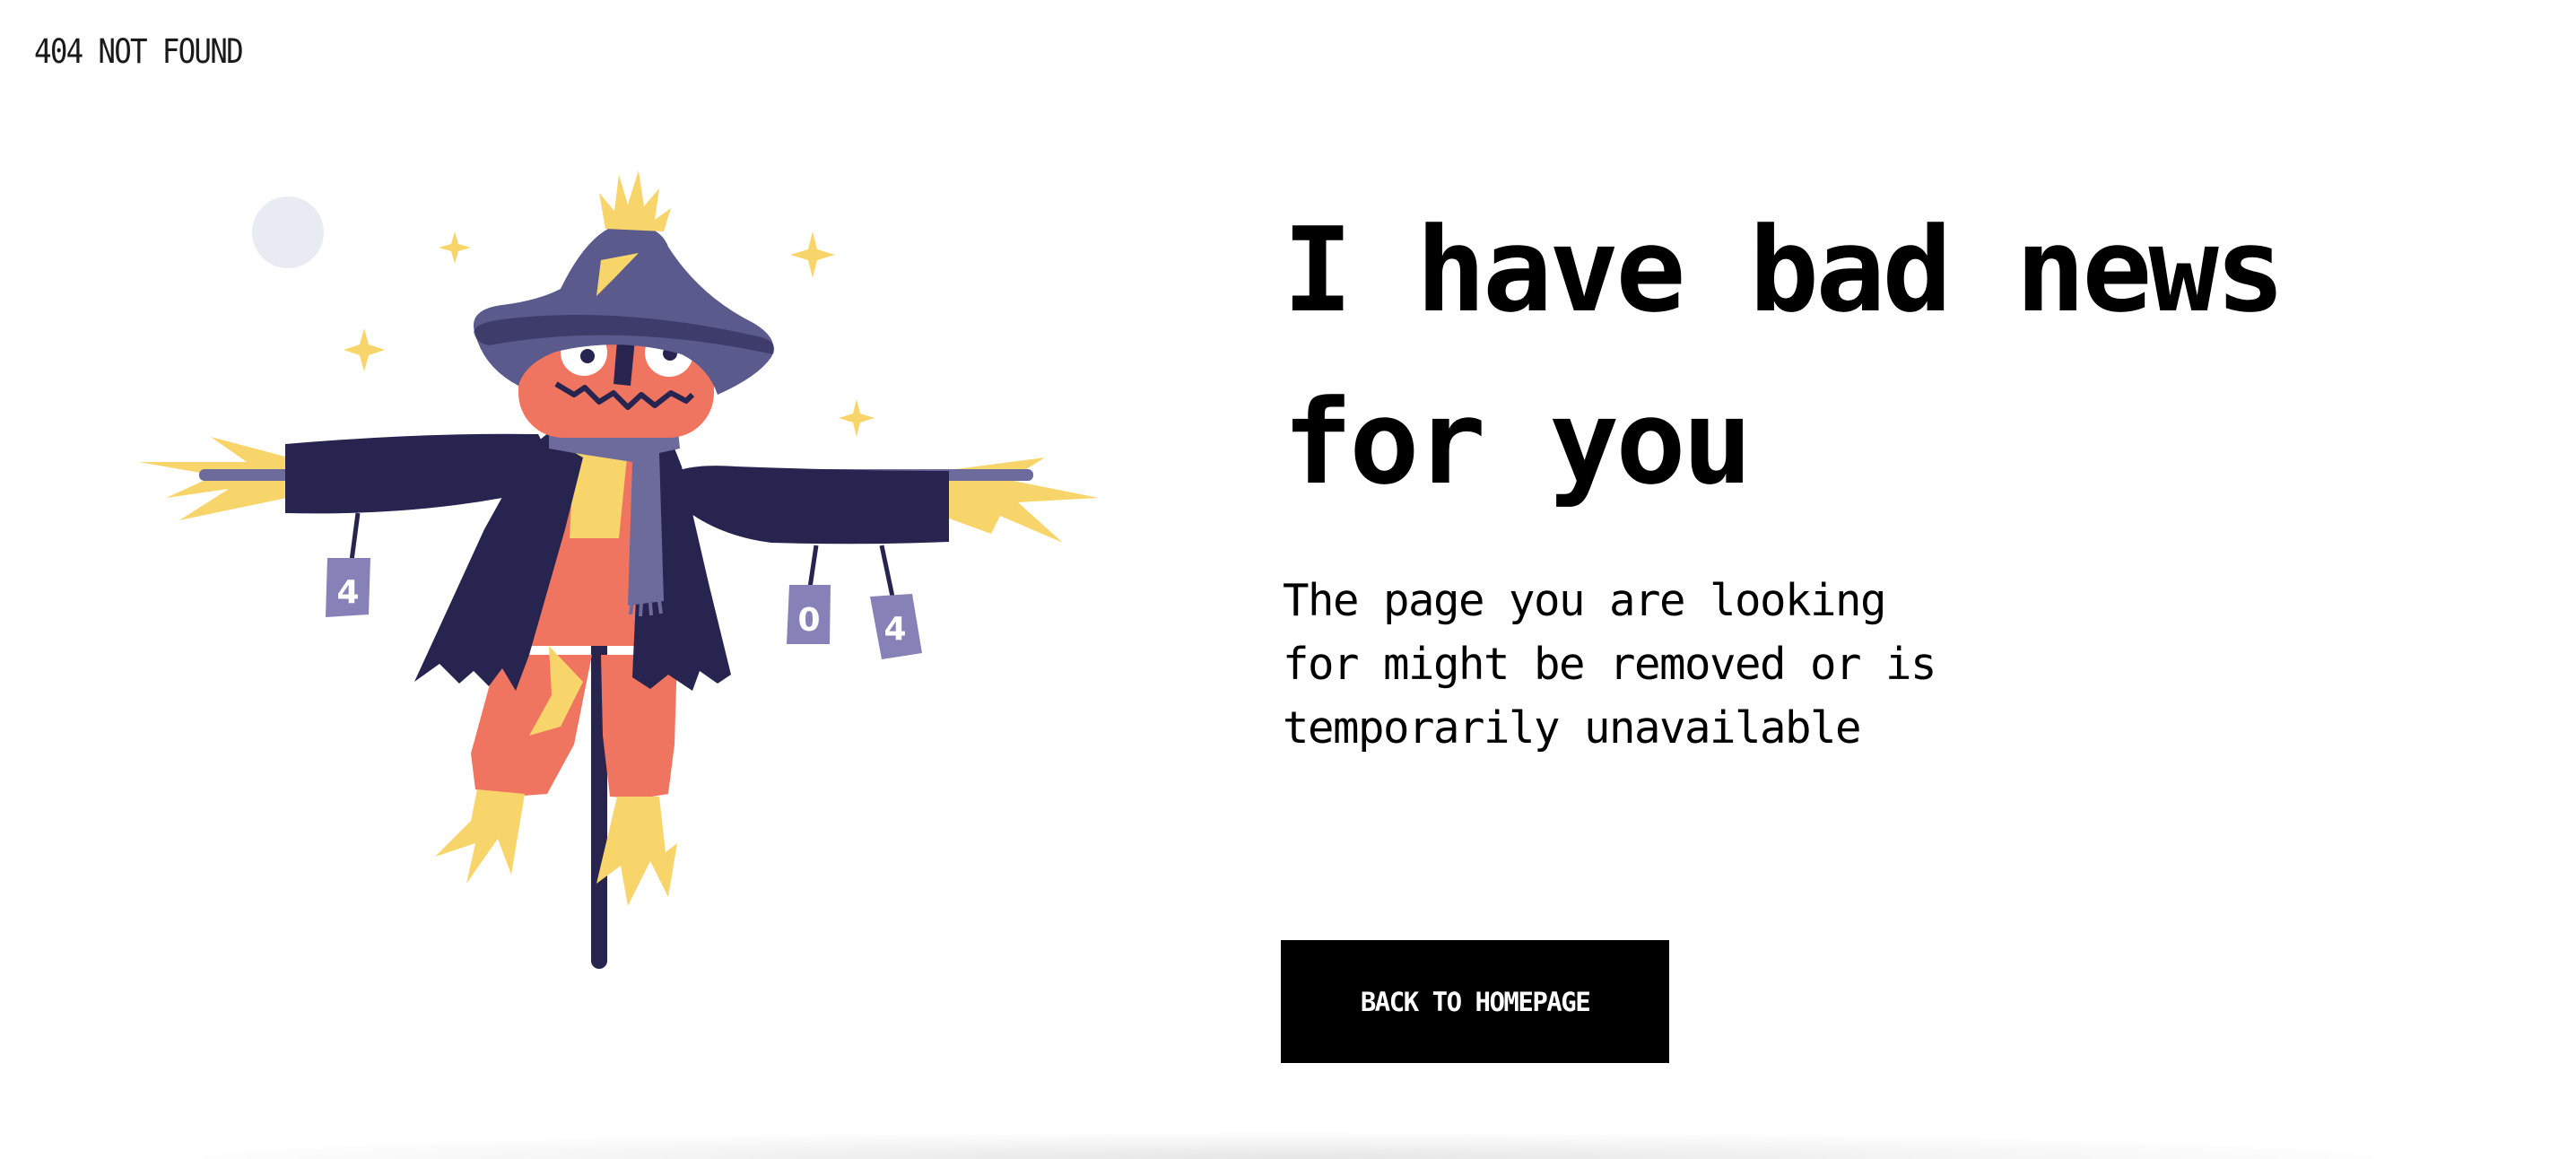  What do you see at coordinates (1784, 356) in the screenshot?
I see `page-headline: I have bad news for you` at bounding box center [1784, 356].